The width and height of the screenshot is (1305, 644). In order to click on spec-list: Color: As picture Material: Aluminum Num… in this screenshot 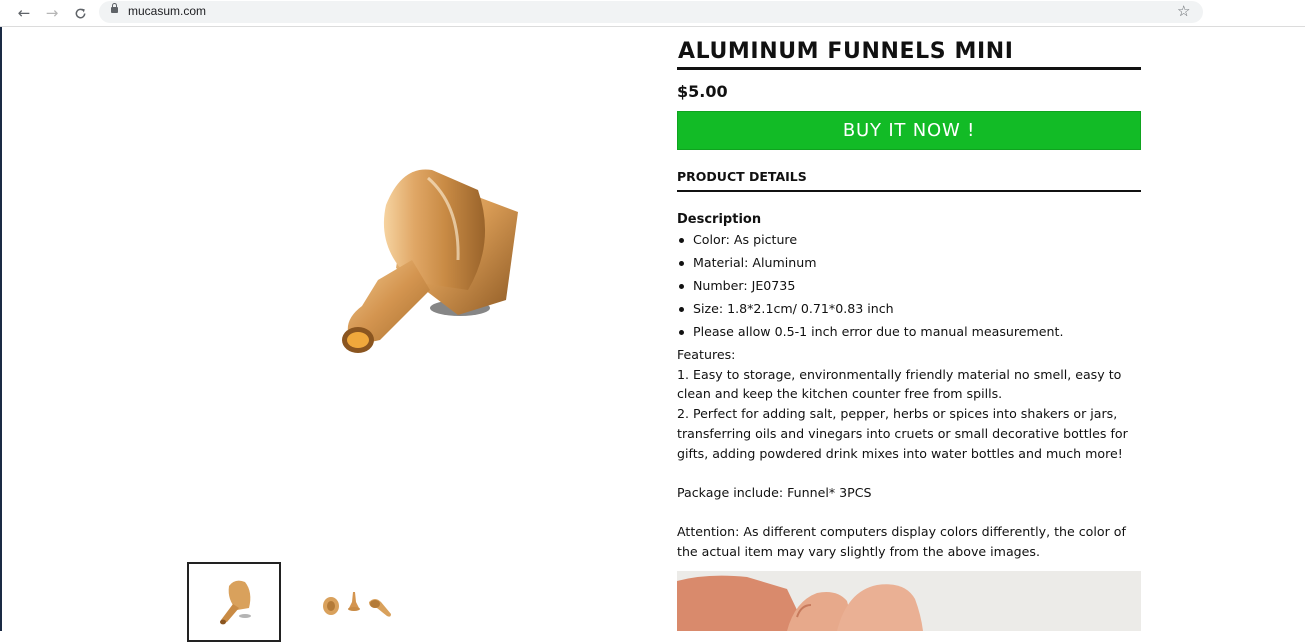, I will do `click(909, 287)`.